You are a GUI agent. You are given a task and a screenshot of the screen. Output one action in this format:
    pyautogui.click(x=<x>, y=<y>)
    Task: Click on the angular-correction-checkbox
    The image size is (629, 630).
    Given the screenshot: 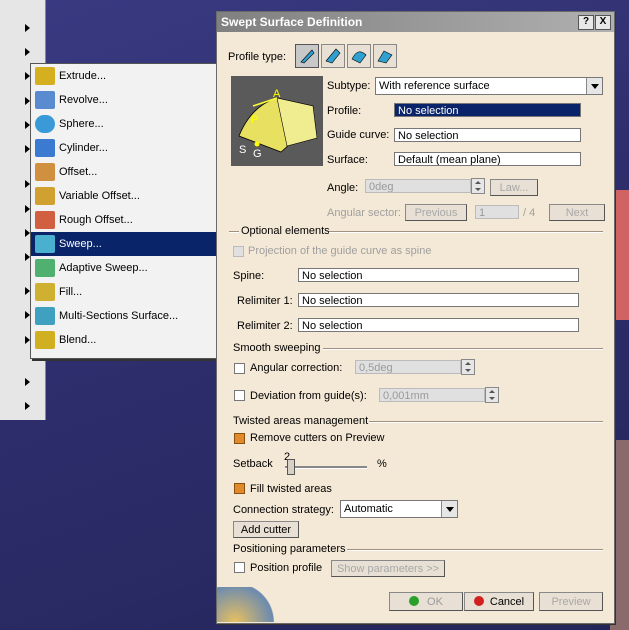 What is the action you would take?
    pyautogui.click(x=239, y=368)
    